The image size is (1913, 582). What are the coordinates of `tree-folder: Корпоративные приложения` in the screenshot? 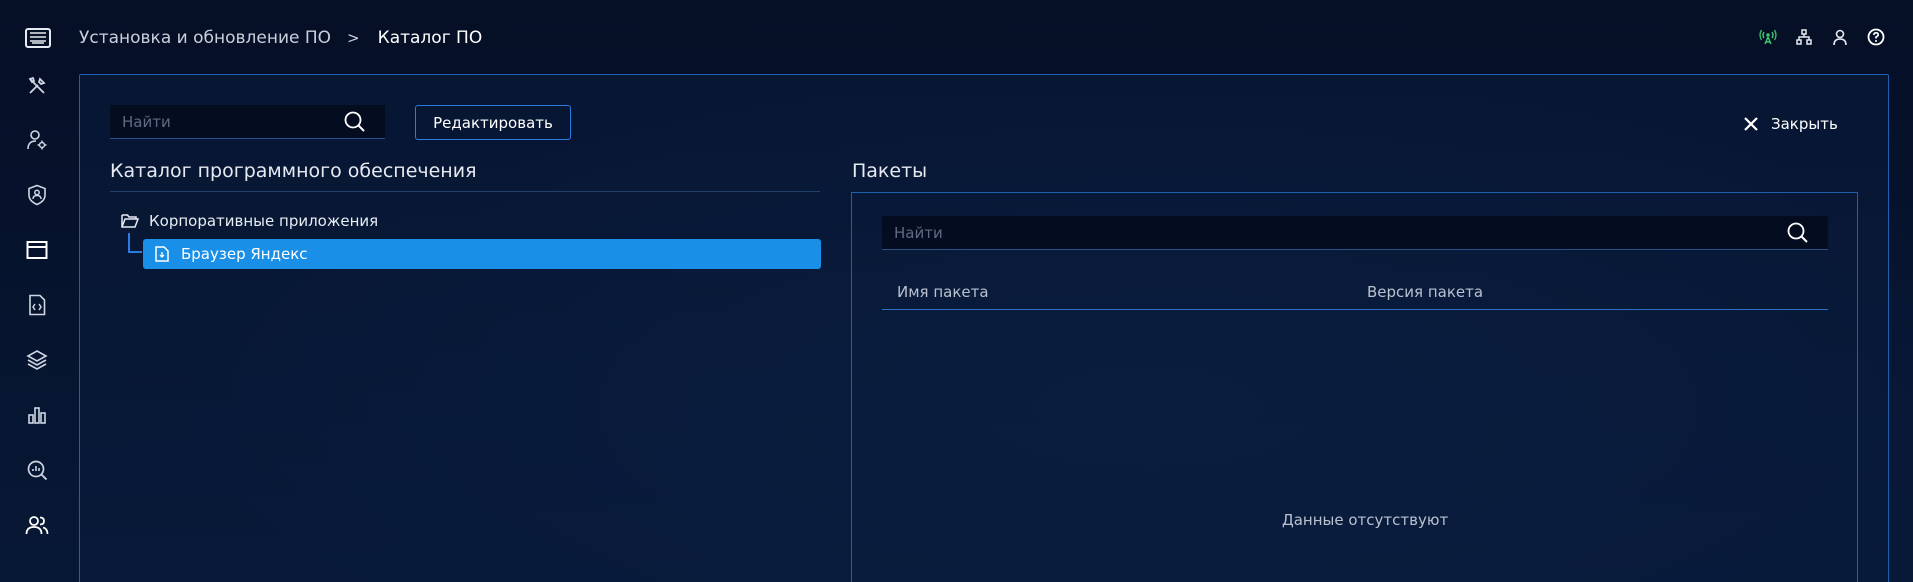 It's located at (249, 221).